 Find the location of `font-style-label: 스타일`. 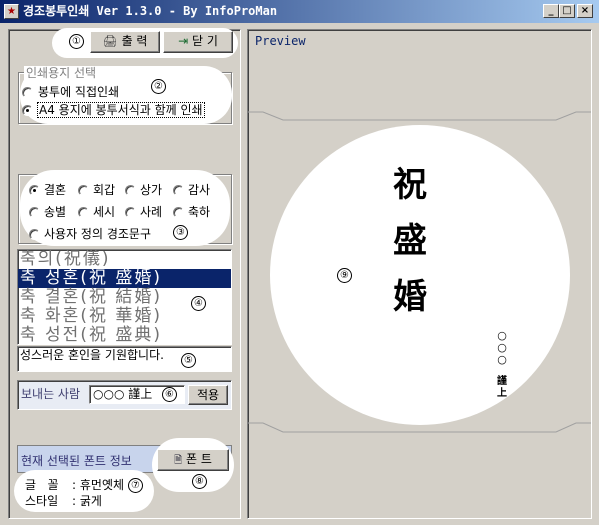

font-style-label: 스타일 is located at coordinates (42, 501).